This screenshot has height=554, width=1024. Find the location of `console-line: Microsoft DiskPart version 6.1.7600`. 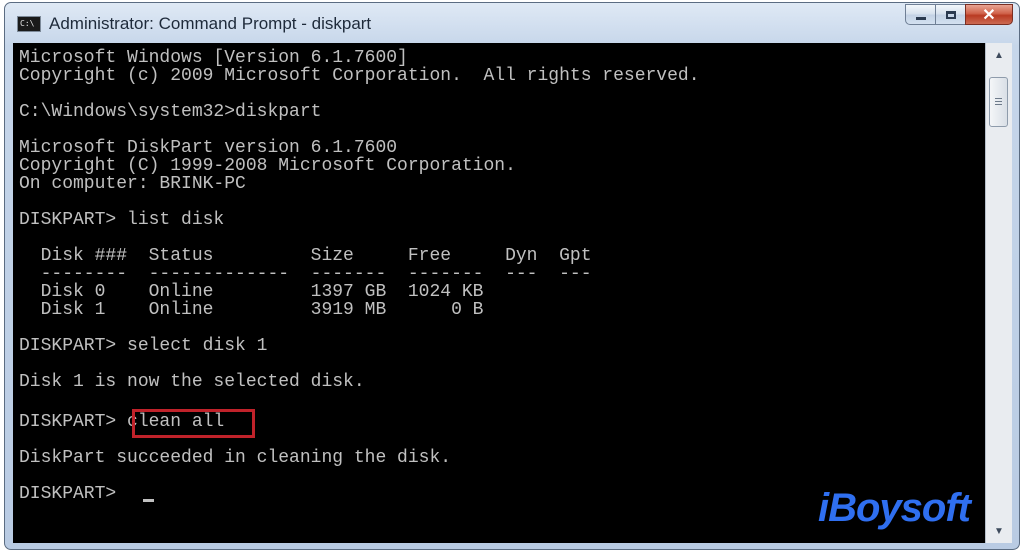

console-line: Microsoft DiskPart version 6.1.7600 is located at coordinates (208, 148).